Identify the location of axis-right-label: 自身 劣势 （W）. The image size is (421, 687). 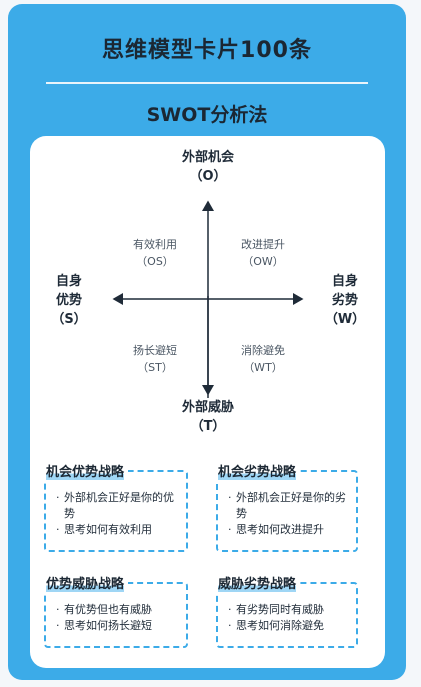
(345, 300).